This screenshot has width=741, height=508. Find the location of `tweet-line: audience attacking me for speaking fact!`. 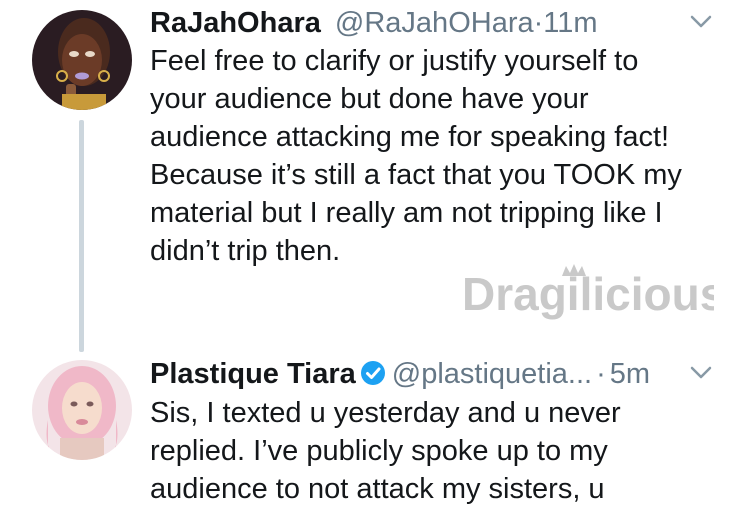

tweet-line: audience attacking me for speaking fact! is located at coordinates (410, 137).